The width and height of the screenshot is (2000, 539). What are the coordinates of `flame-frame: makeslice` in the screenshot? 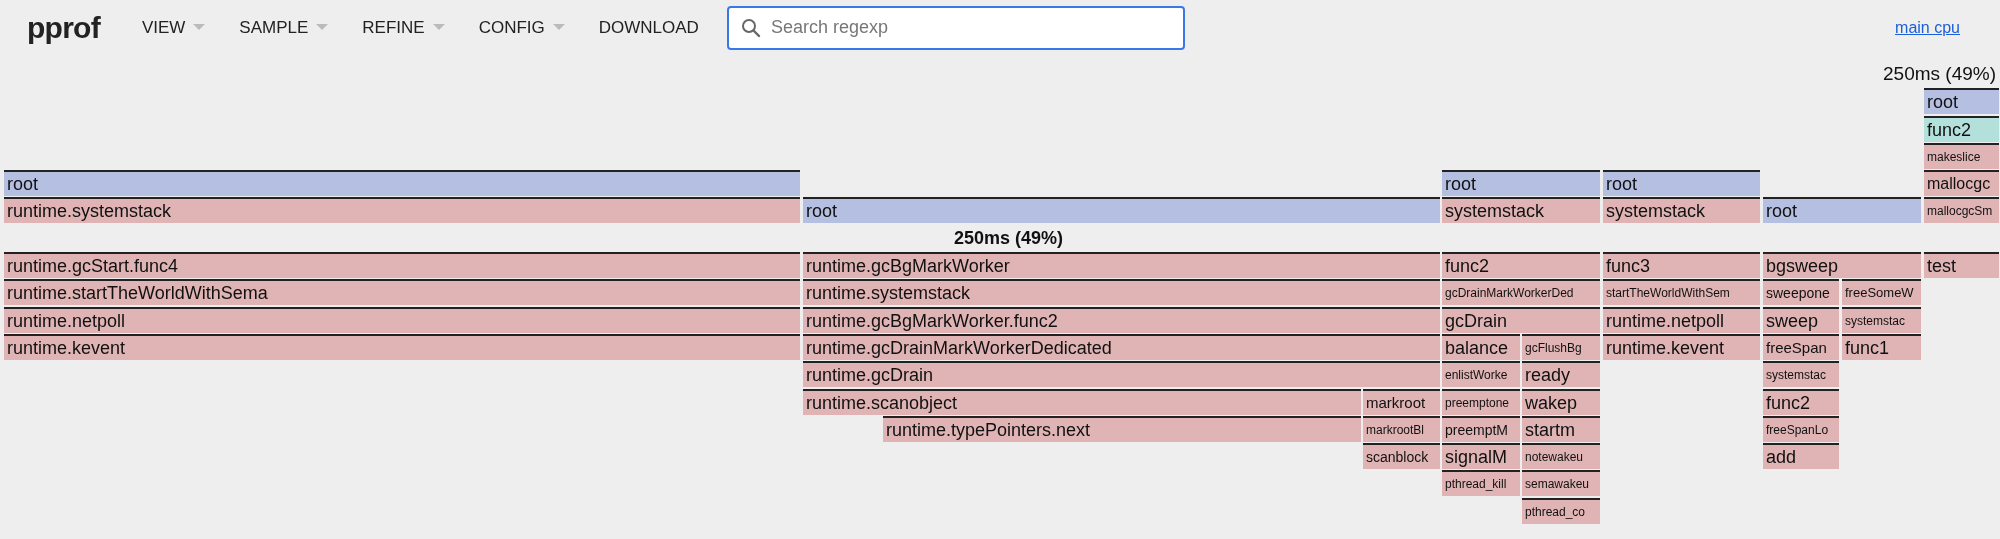 It's located at (1961, 155).